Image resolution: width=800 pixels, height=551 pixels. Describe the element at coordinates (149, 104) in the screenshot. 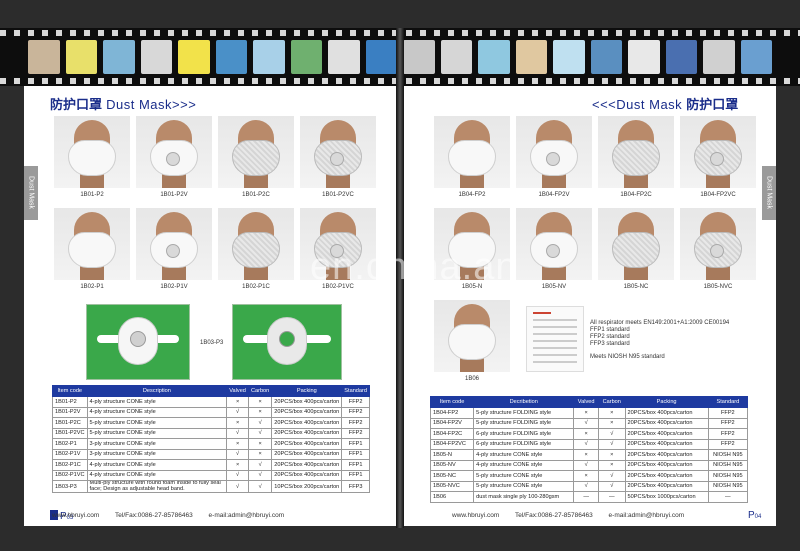

I see `left-title-en: Dust Mask>>>` at that location.